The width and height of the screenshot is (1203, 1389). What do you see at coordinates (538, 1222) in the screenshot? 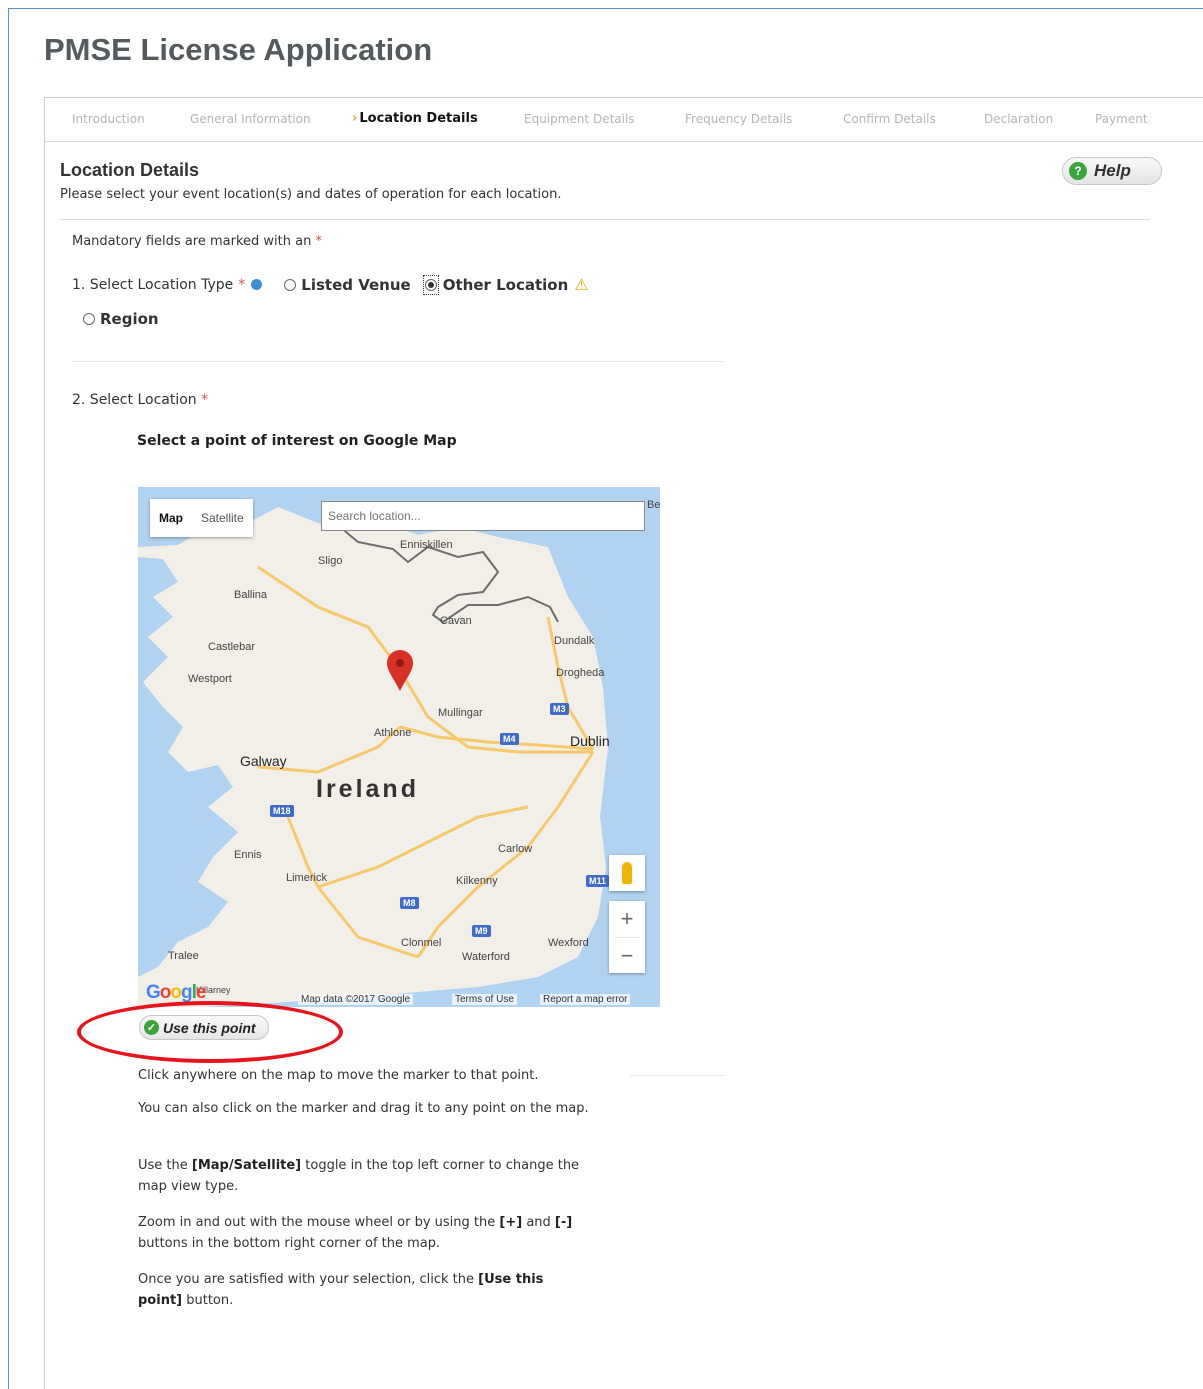
I see `instruction-4-and: and` at bounding box center [538, 1222].